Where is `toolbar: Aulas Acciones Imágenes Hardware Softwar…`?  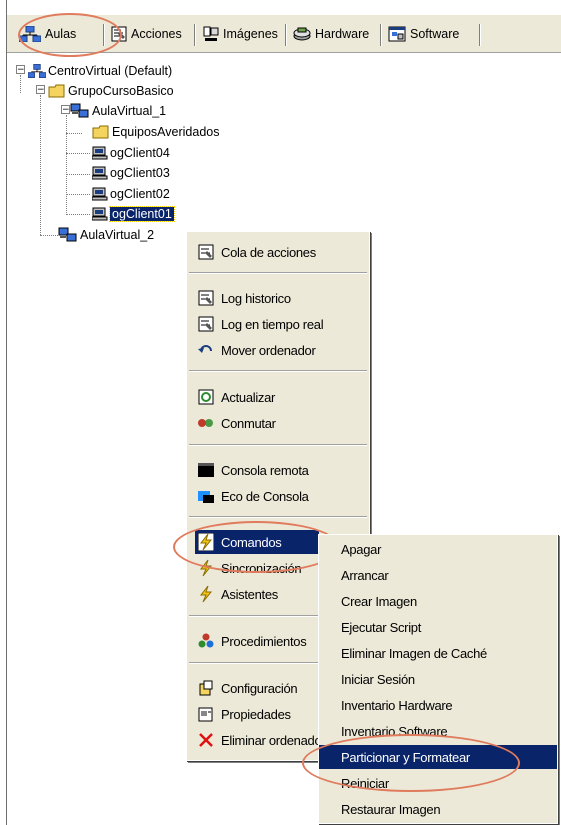
toolbar: Aulas Acciones Imágenes Hardware Softwar… is located at coordinates (284, 33).